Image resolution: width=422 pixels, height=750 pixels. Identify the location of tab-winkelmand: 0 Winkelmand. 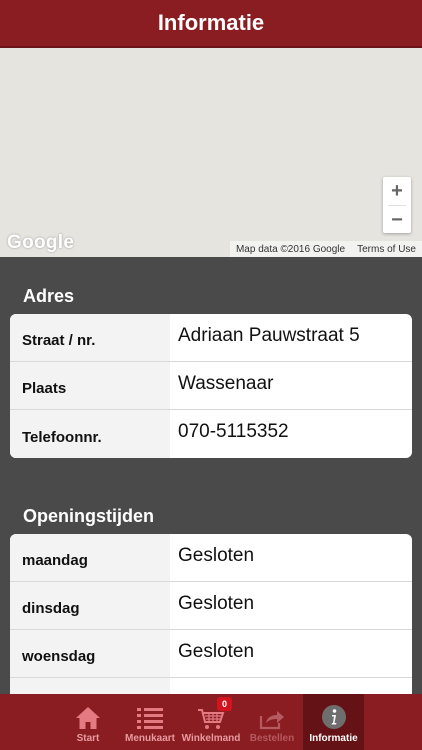
(211, 722).